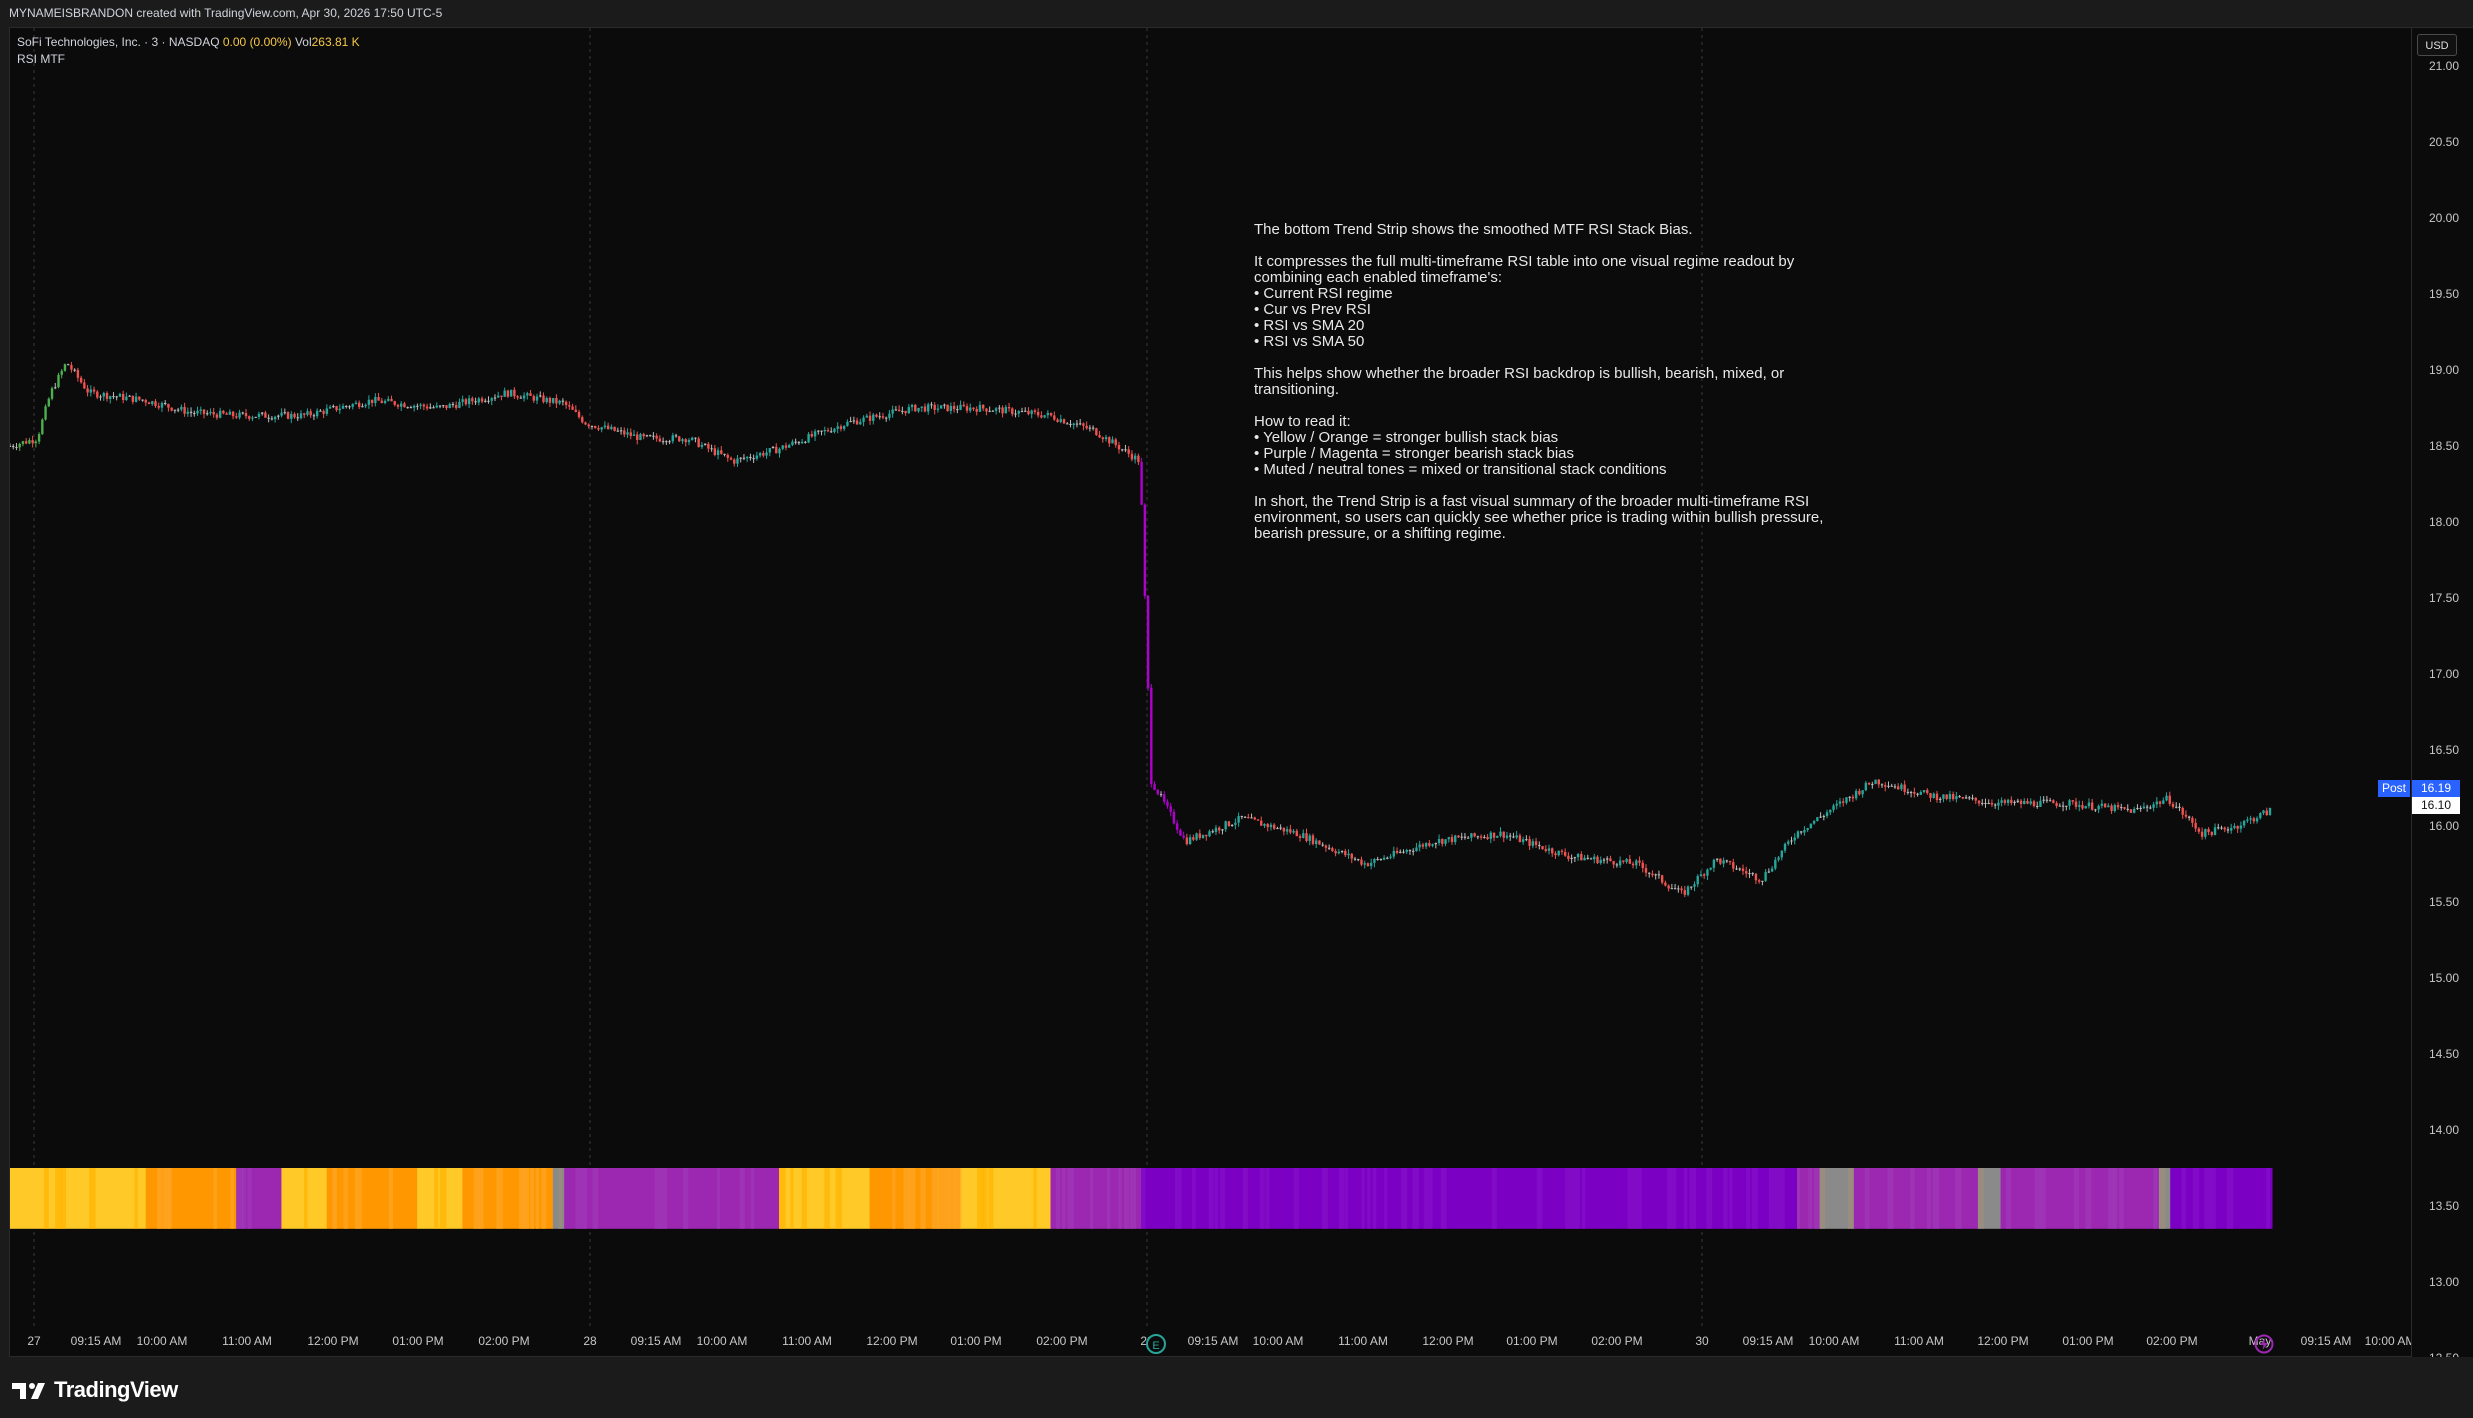 The height and width of the screenshot is (1418, 2473). What do you see at coordinates (1156, 1344) in the screenshot?
I see `earnings-marker: E` at bounding box center [1156, 1344].